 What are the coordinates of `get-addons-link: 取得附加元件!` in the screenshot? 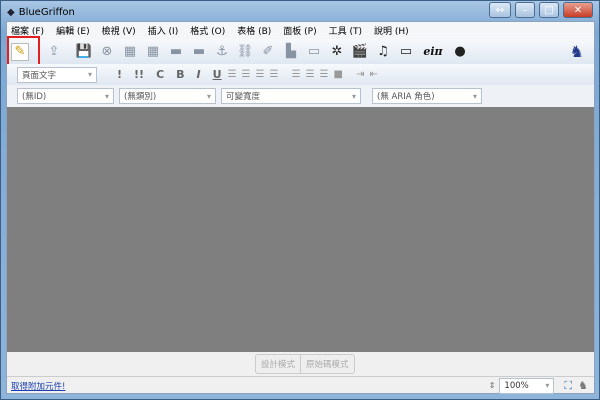 It's located at (38, 386).